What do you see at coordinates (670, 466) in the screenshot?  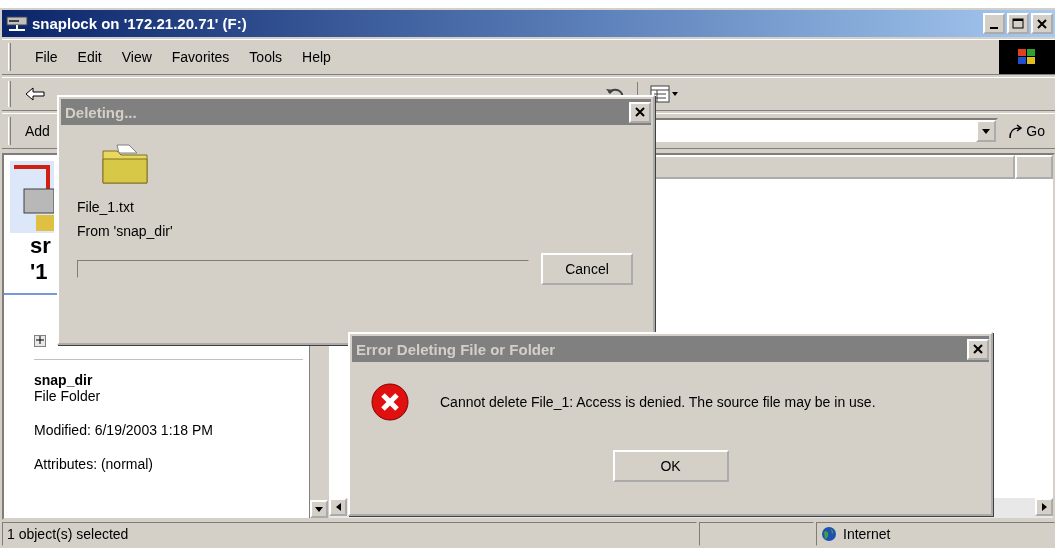 I see `ok-button: OK` at bounding box center [670, 466].